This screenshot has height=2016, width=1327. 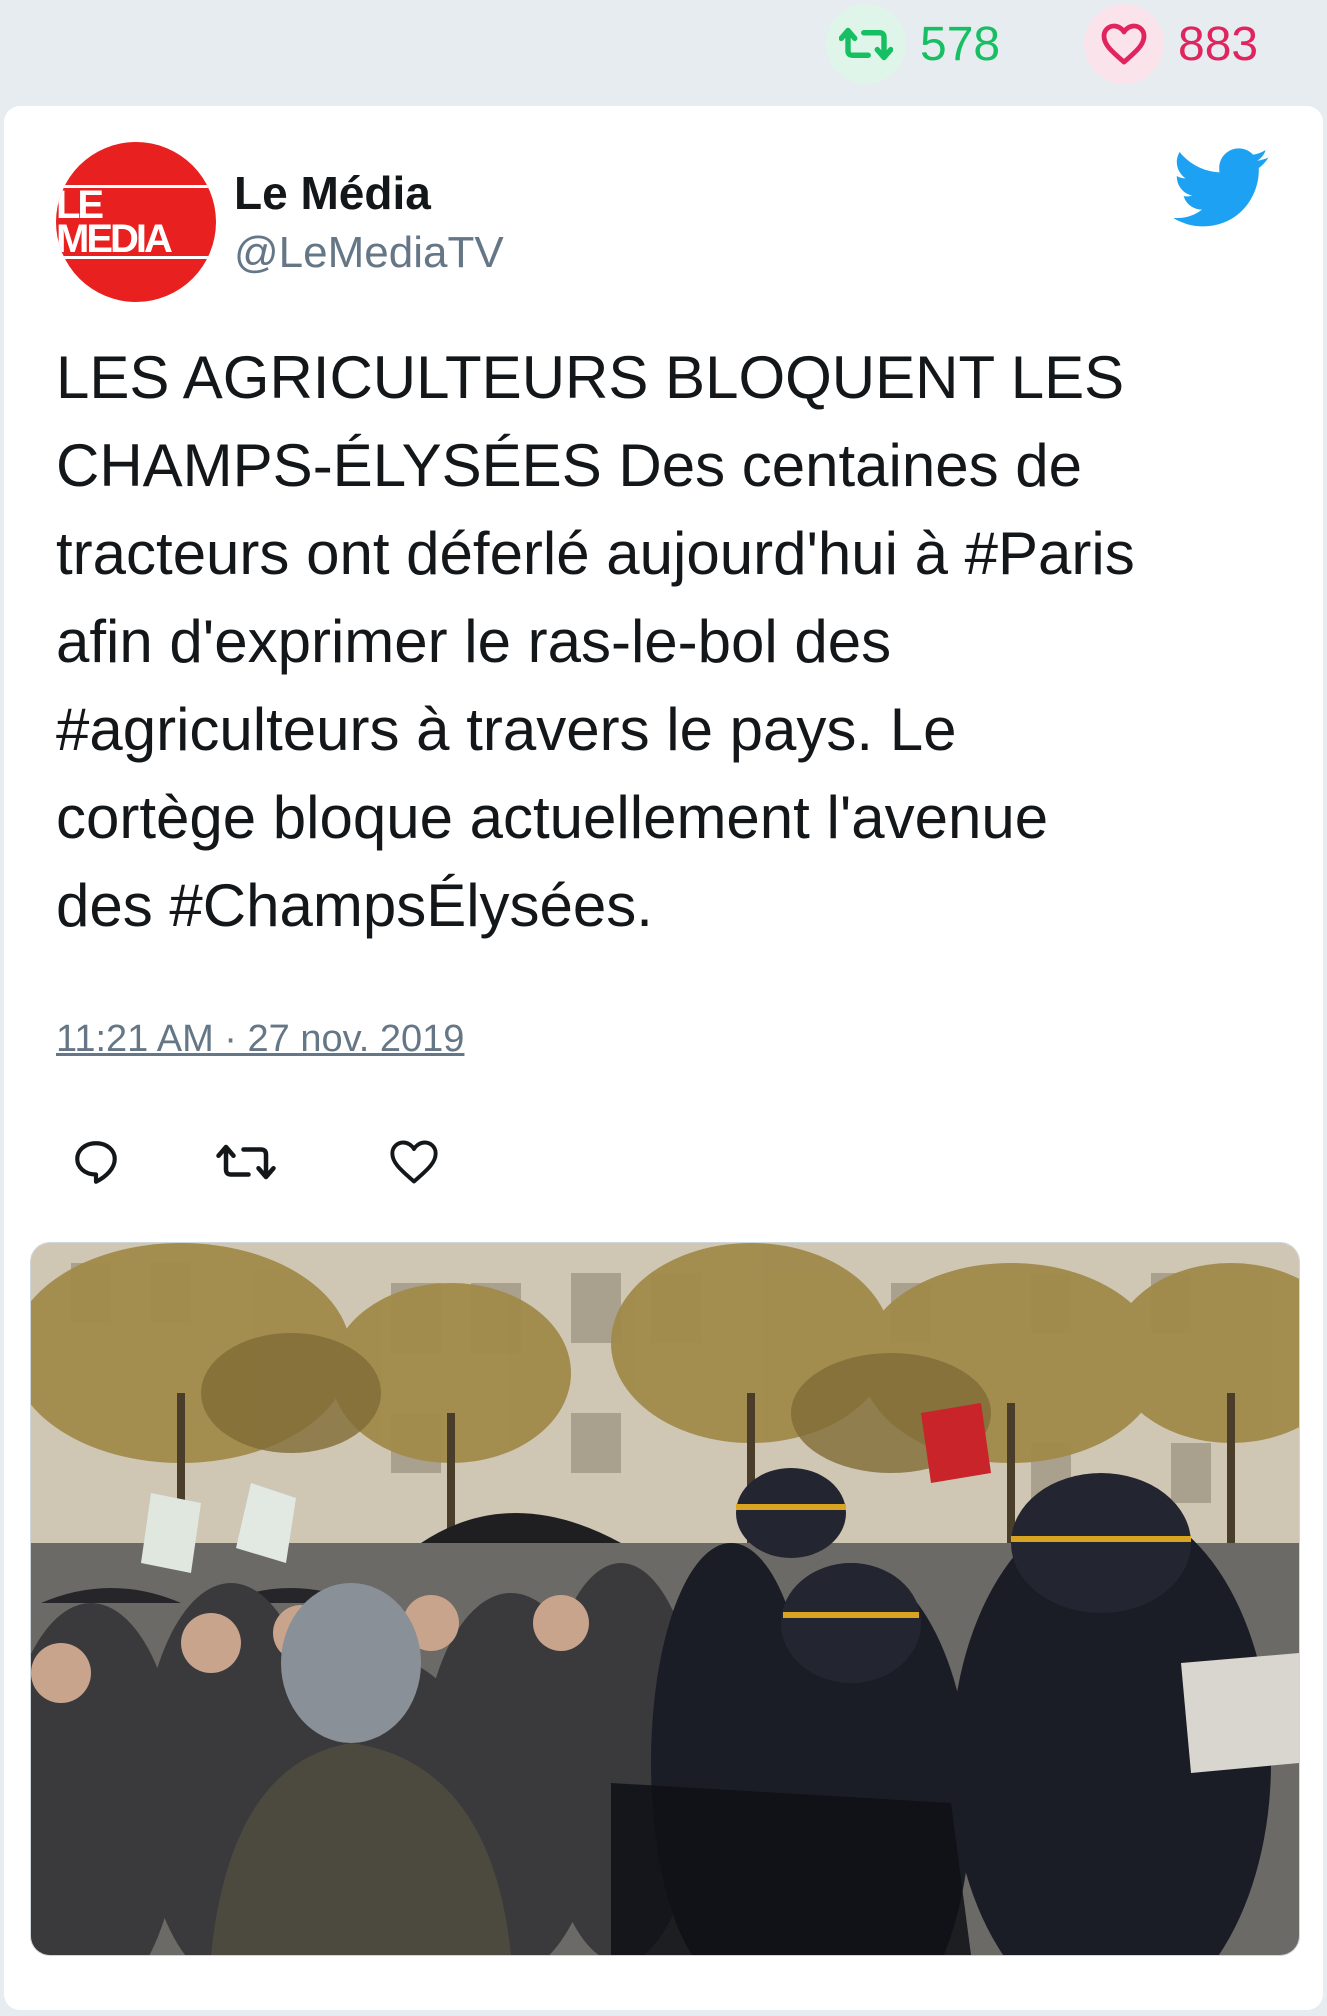 I want to click on display-name: Le Média, so click(x=332, y=193).